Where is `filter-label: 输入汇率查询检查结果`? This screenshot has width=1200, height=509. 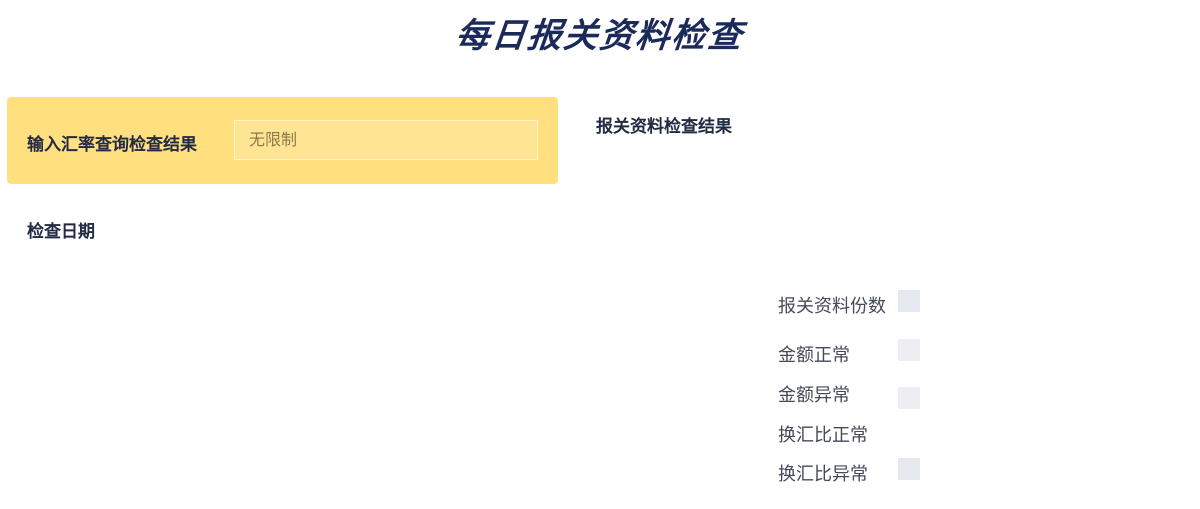 filter-label: 输入汇率查询检查结果 is located at coordinates (112, 145).